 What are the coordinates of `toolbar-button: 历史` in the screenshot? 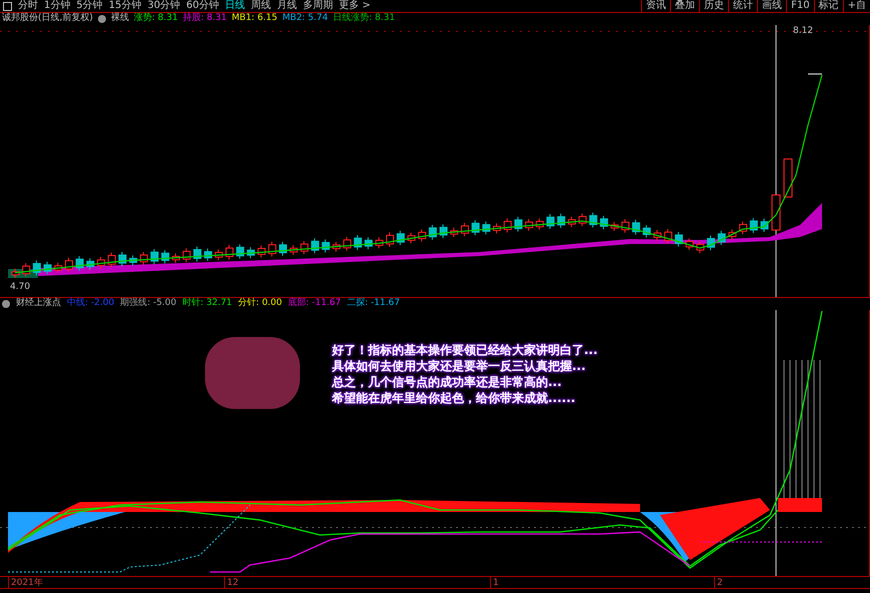 It's located at (713, 6).